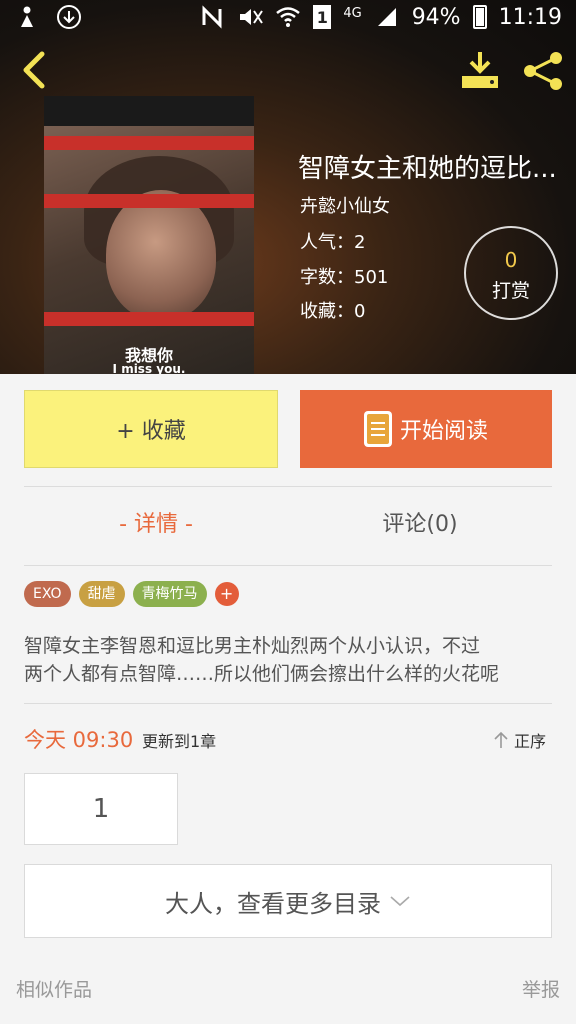  I want to click on sort-order-label: 正序, so click(530, 741).